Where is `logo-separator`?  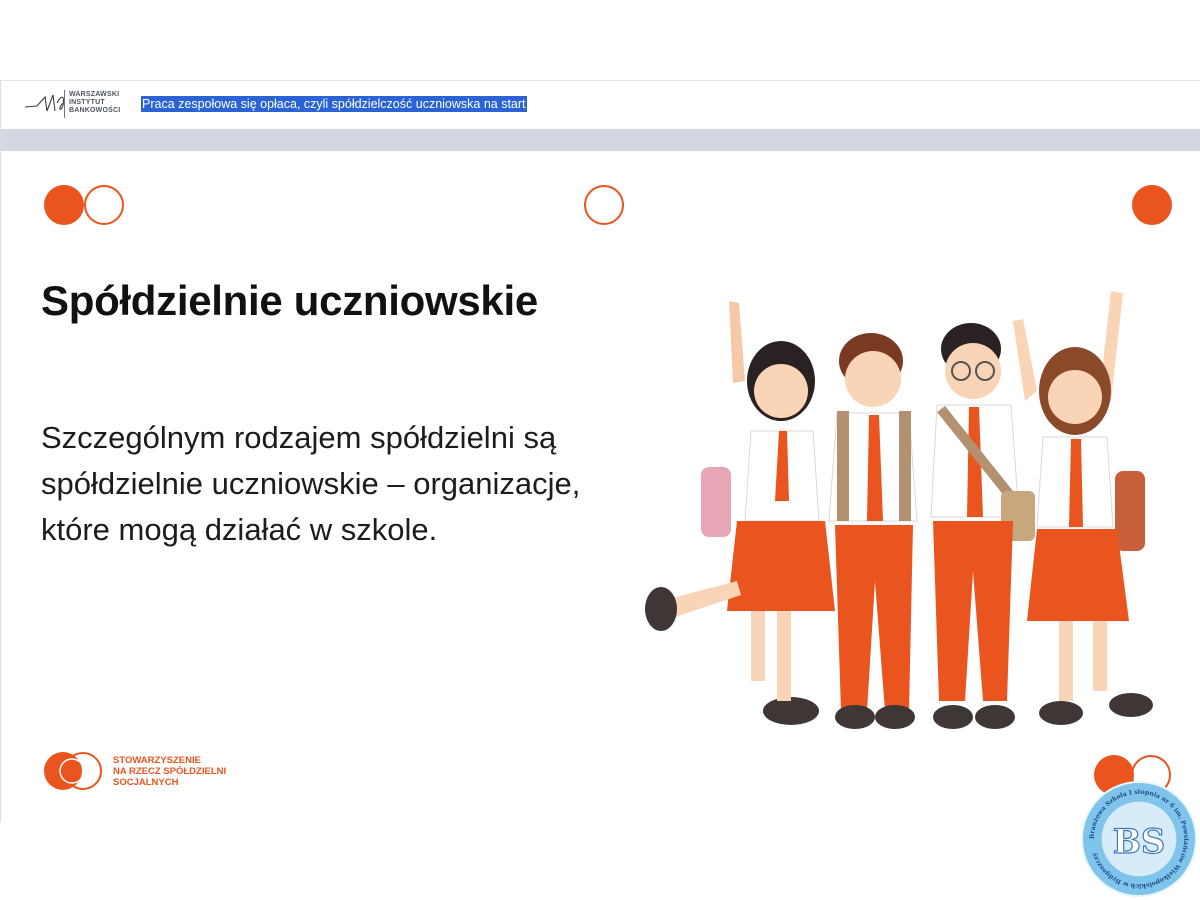
logo-separator is located at coordinates (64, 104).